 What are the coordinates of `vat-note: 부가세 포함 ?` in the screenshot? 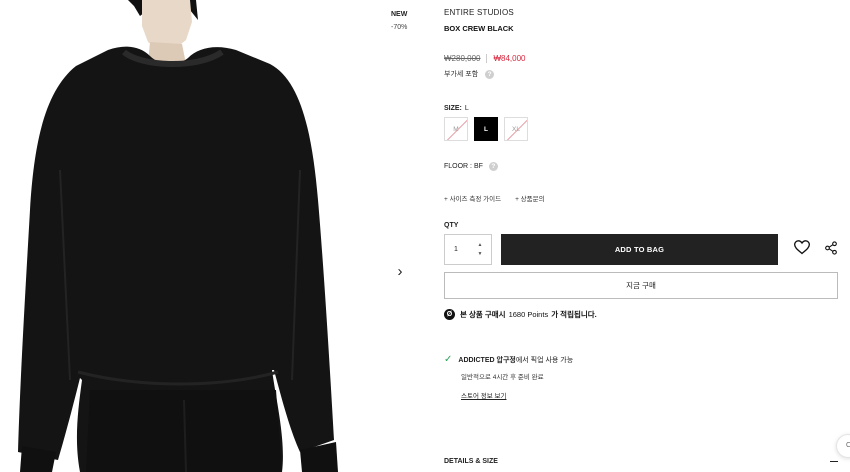 It's located at (469, 74).